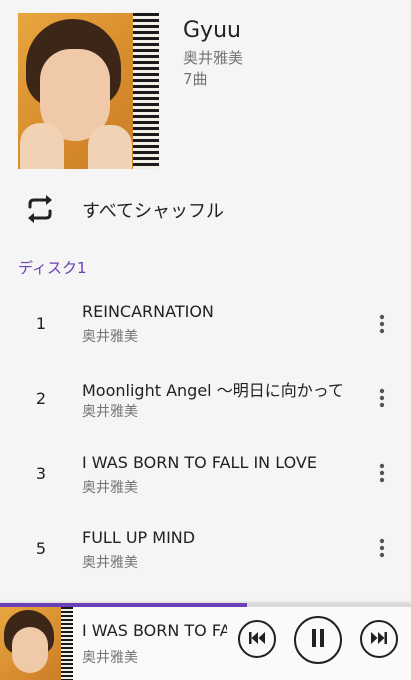  I want to click on pause-button, so click(318, 640).